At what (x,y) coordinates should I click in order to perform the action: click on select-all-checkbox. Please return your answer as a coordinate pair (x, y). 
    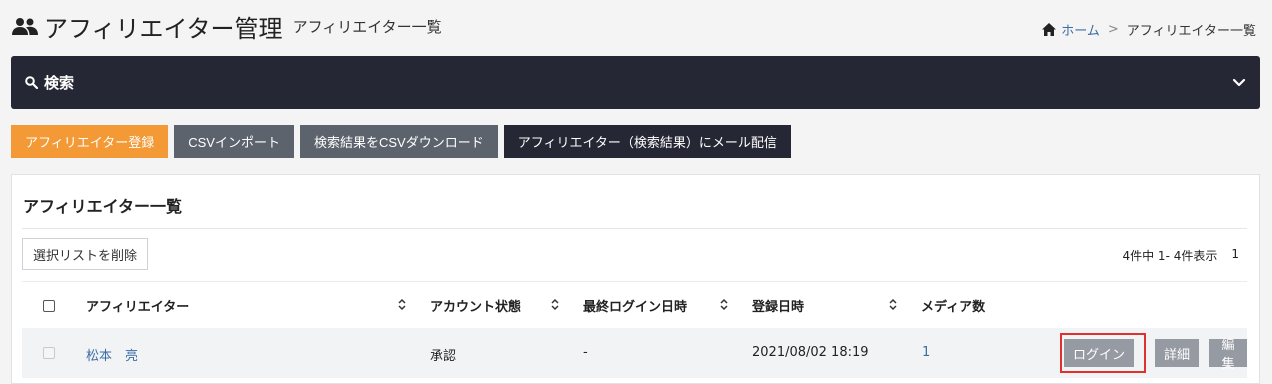
    Looking at the image, I should click on (49, 306).